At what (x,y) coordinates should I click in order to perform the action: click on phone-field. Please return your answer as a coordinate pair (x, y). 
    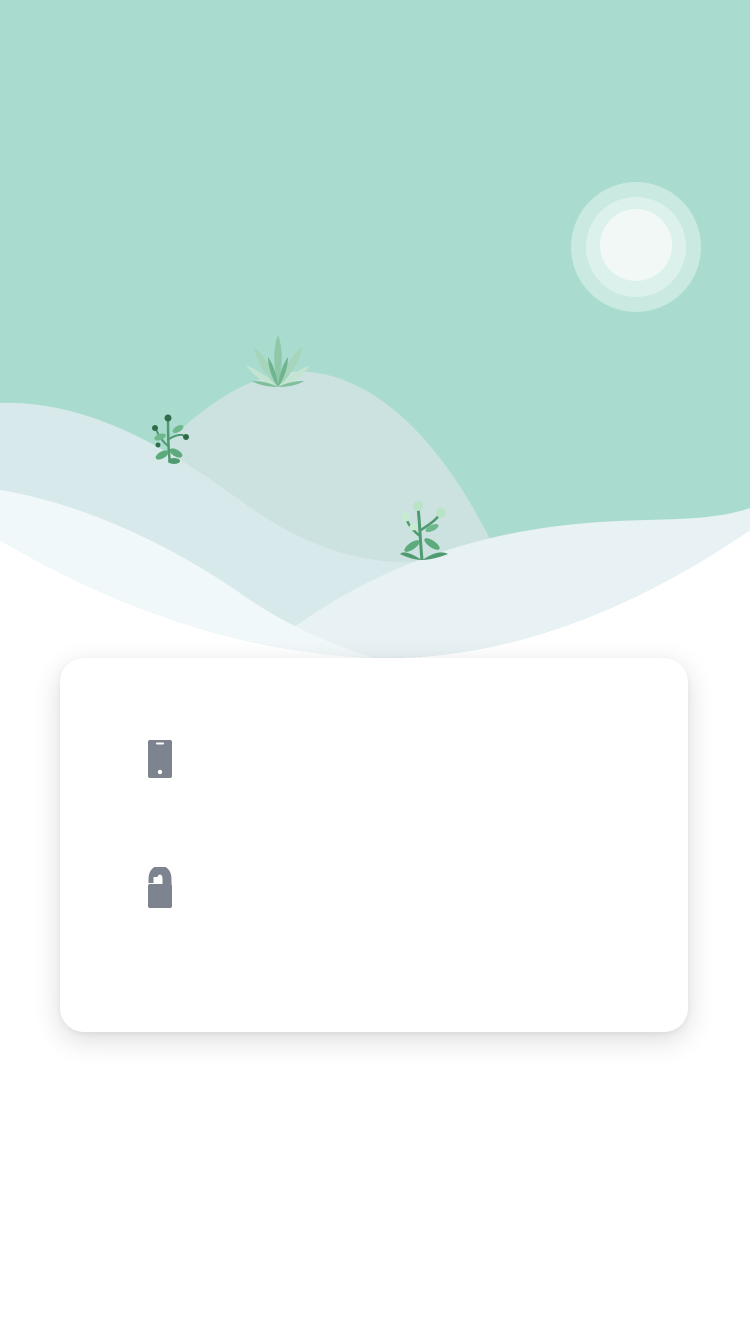
    Looking at the image, I should click on (390, 759).